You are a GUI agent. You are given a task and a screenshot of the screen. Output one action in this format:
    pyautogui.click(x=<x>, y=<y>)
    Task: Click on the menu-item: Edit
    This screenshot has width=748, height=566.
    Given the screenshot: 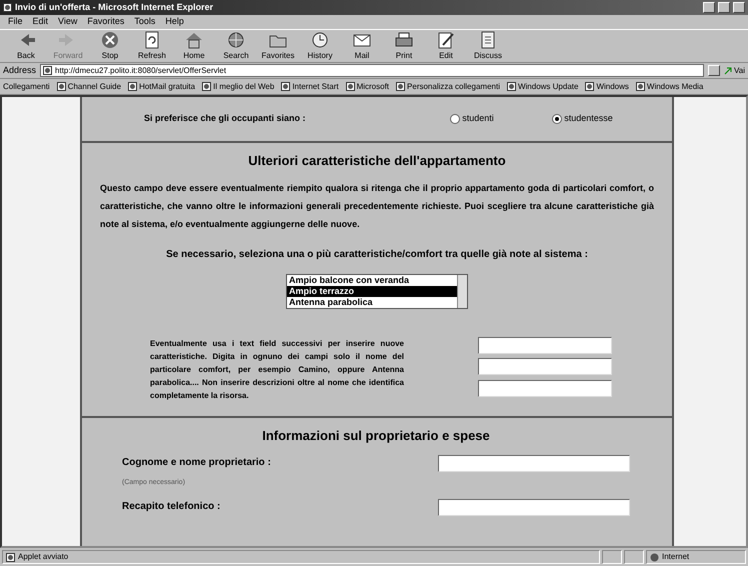 What is the action you would take?
    pyautogui.click(x=40, y=22)
    